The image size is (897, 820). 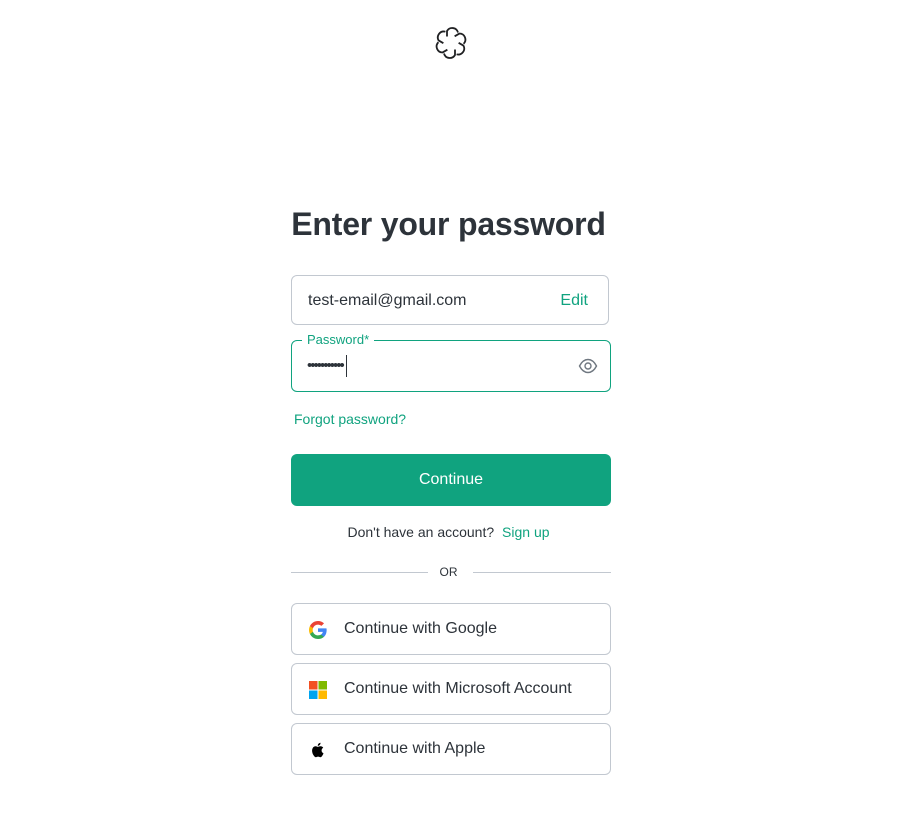 I want to click on password-masked-value: •••••••••••, so click(x=326, y=365).